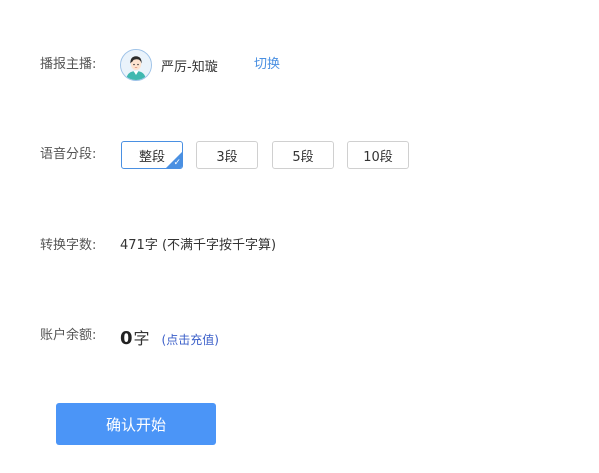 Image resolution: width=599 pixels, height=473 pixels. I want to click on anchor-label: 播报主播:, so click(68, 64).